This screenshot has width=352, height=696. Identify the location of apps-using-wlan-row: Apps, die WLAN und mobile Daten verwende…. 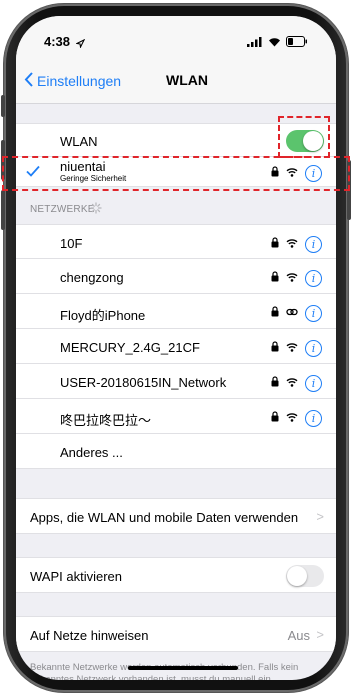
(176, 516).